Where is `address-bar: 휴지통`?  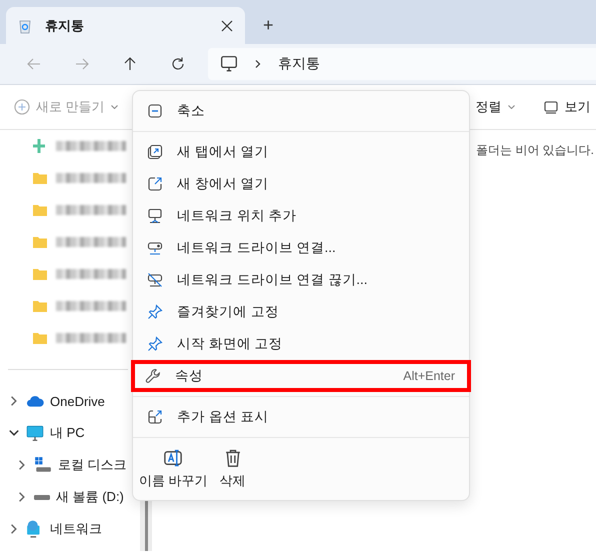
address-bar: 휴지통 is located at coordinates (402, 64).